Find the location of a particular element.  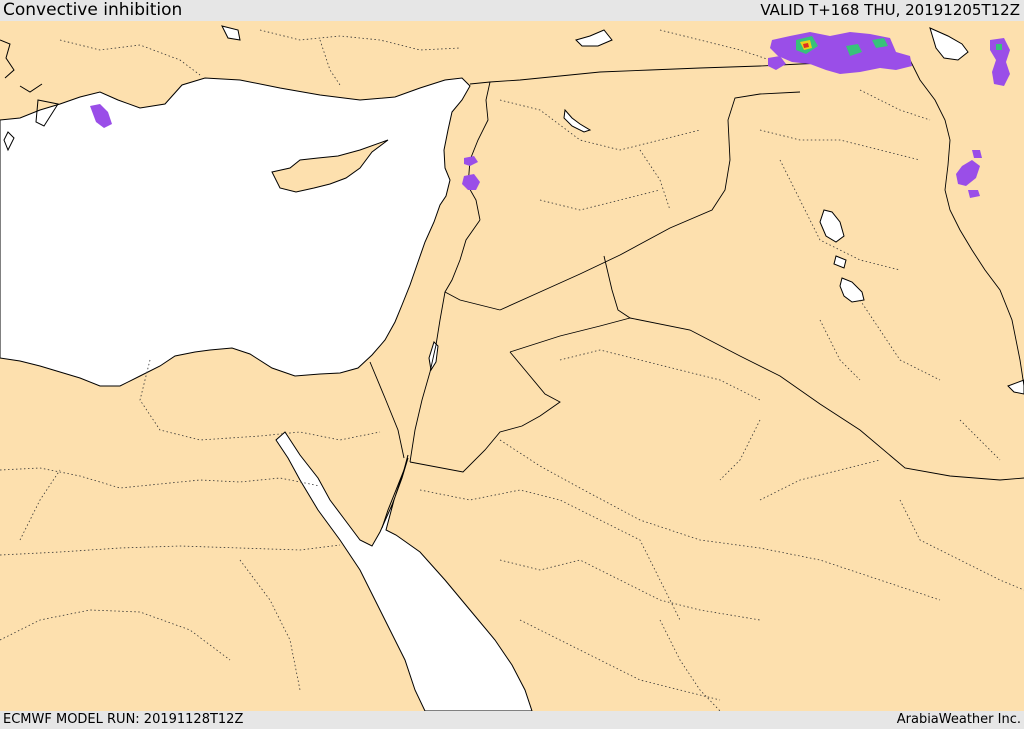

cin-patch-iran-north-core is located at coordinates (999, 47).